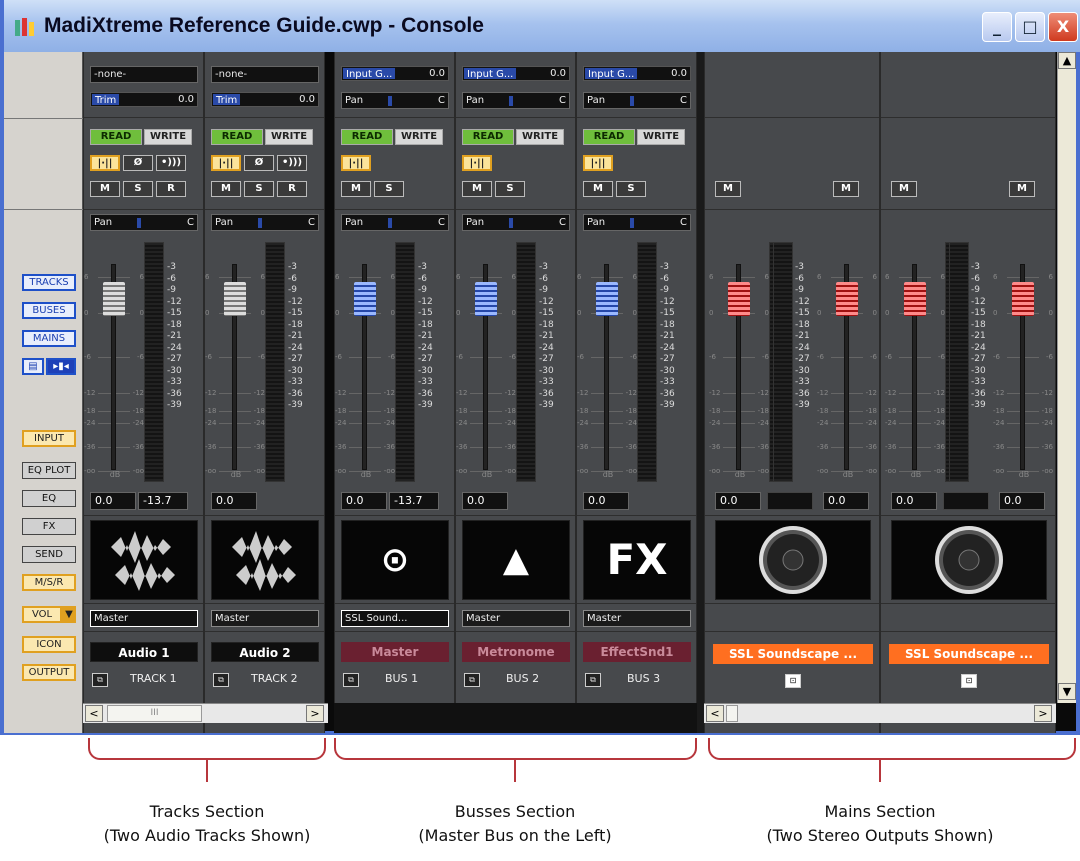  What do you see at coordinates (205, 713) in the screenshot?
I see `tracks-horizontal-scrollbar: < III >` at bounding box center [205, 713].